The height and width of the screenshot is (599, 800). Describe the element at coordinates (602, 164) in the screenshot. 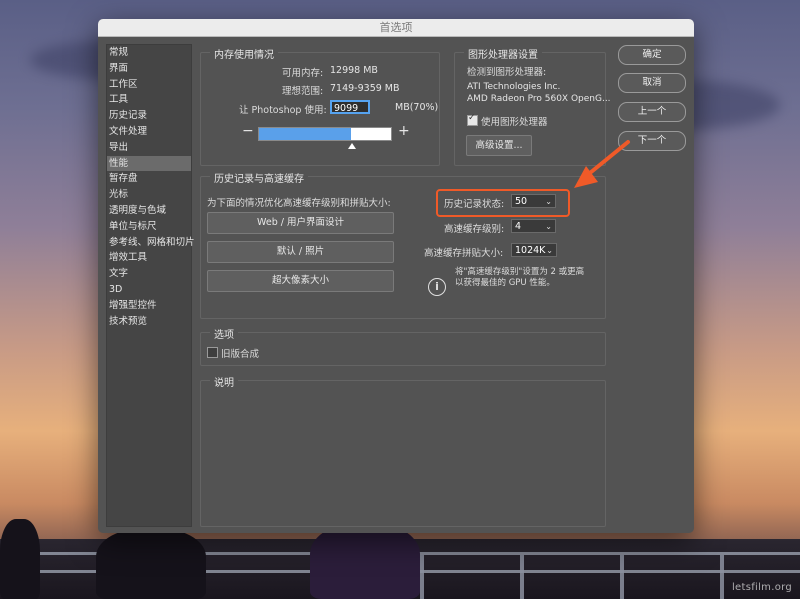

I see `annotation-arrow-icon` at that location.